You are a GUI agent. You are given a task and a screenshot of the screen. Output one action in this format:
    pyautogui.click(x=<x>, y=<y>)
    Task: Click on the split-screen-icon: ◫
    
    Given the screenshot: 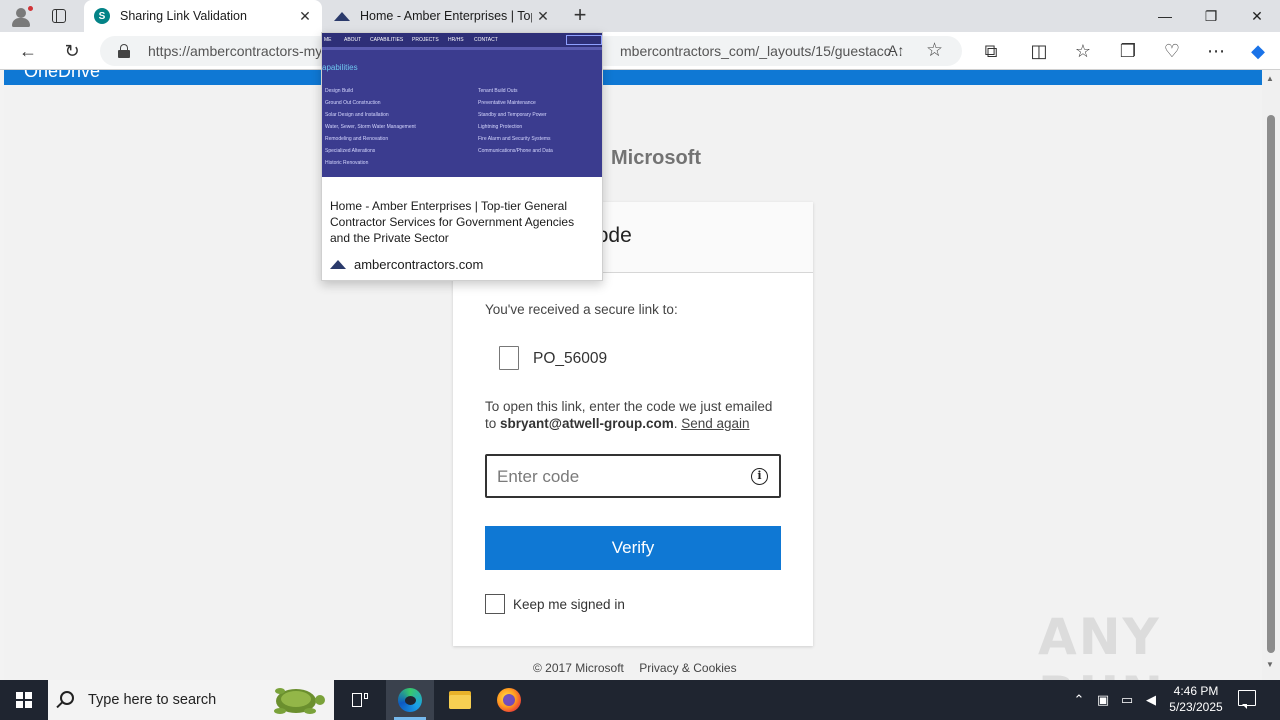 What is the action you would take?
    pyautogui.click(x=1039, y=51)
    